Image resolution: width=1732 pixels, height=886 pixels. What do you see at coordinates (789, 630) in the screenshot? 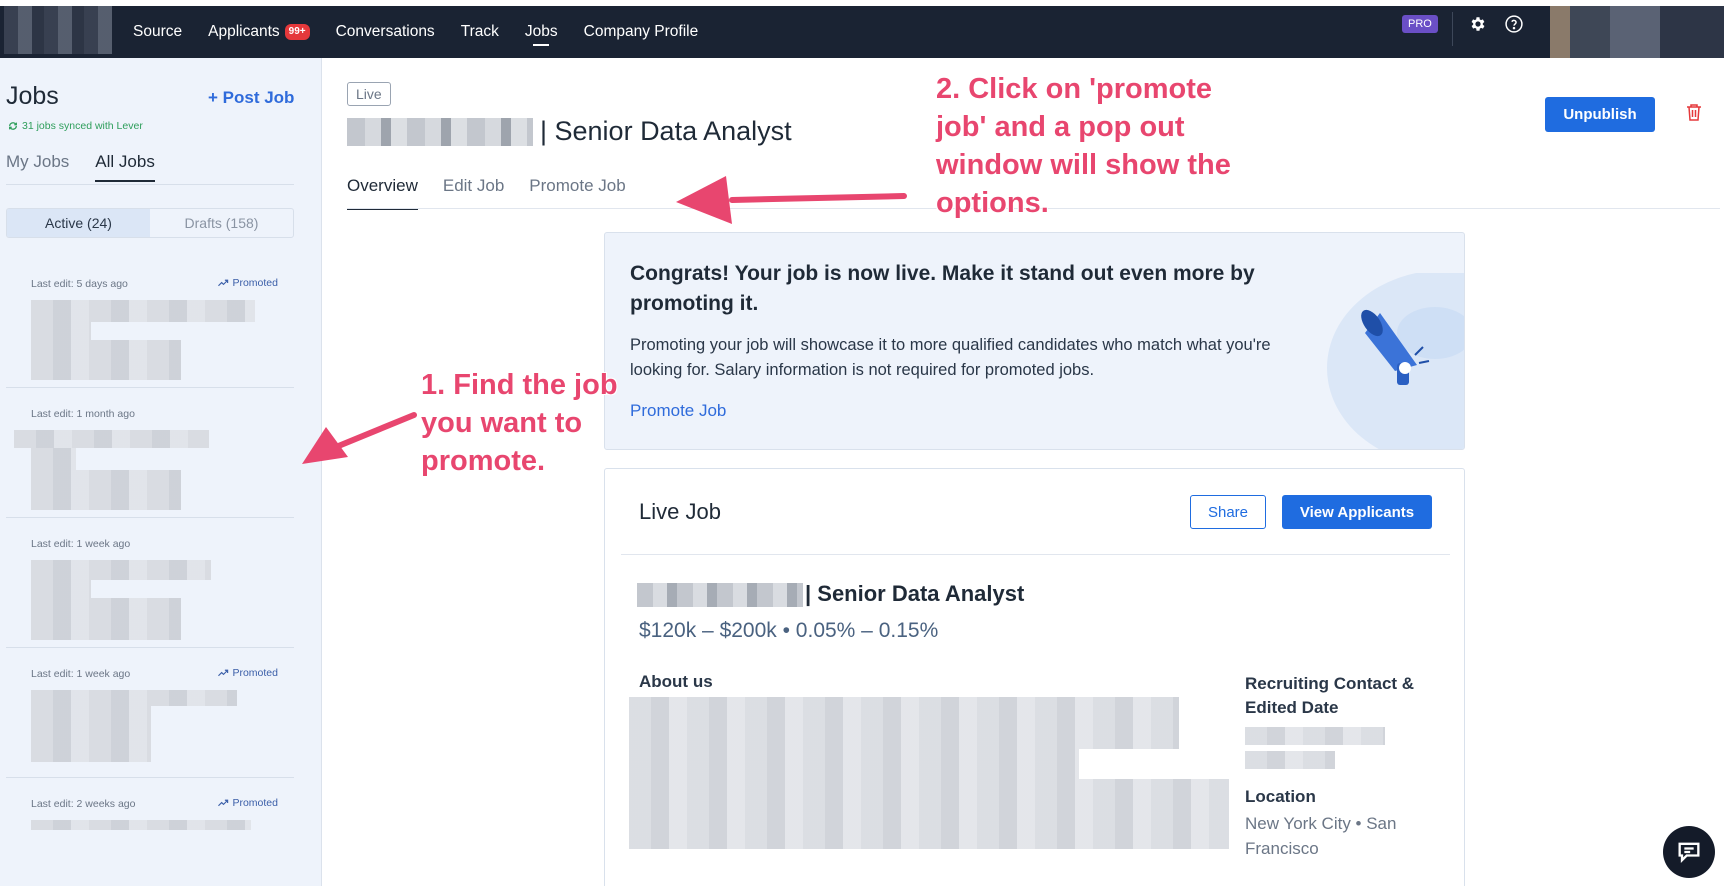
I see `compensation-text: $120k – $200k • 0.05% – 0.15%` at bounding box center [789, 630].